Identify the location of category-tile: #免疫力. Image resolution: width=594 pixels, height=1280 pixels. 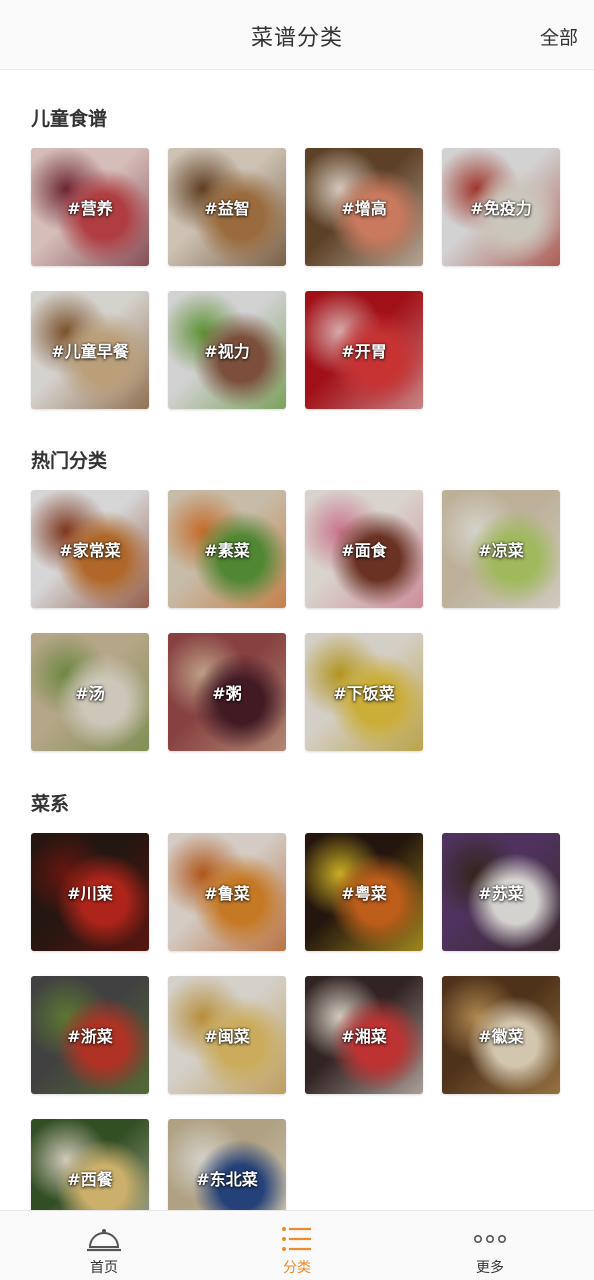
(501, 207).